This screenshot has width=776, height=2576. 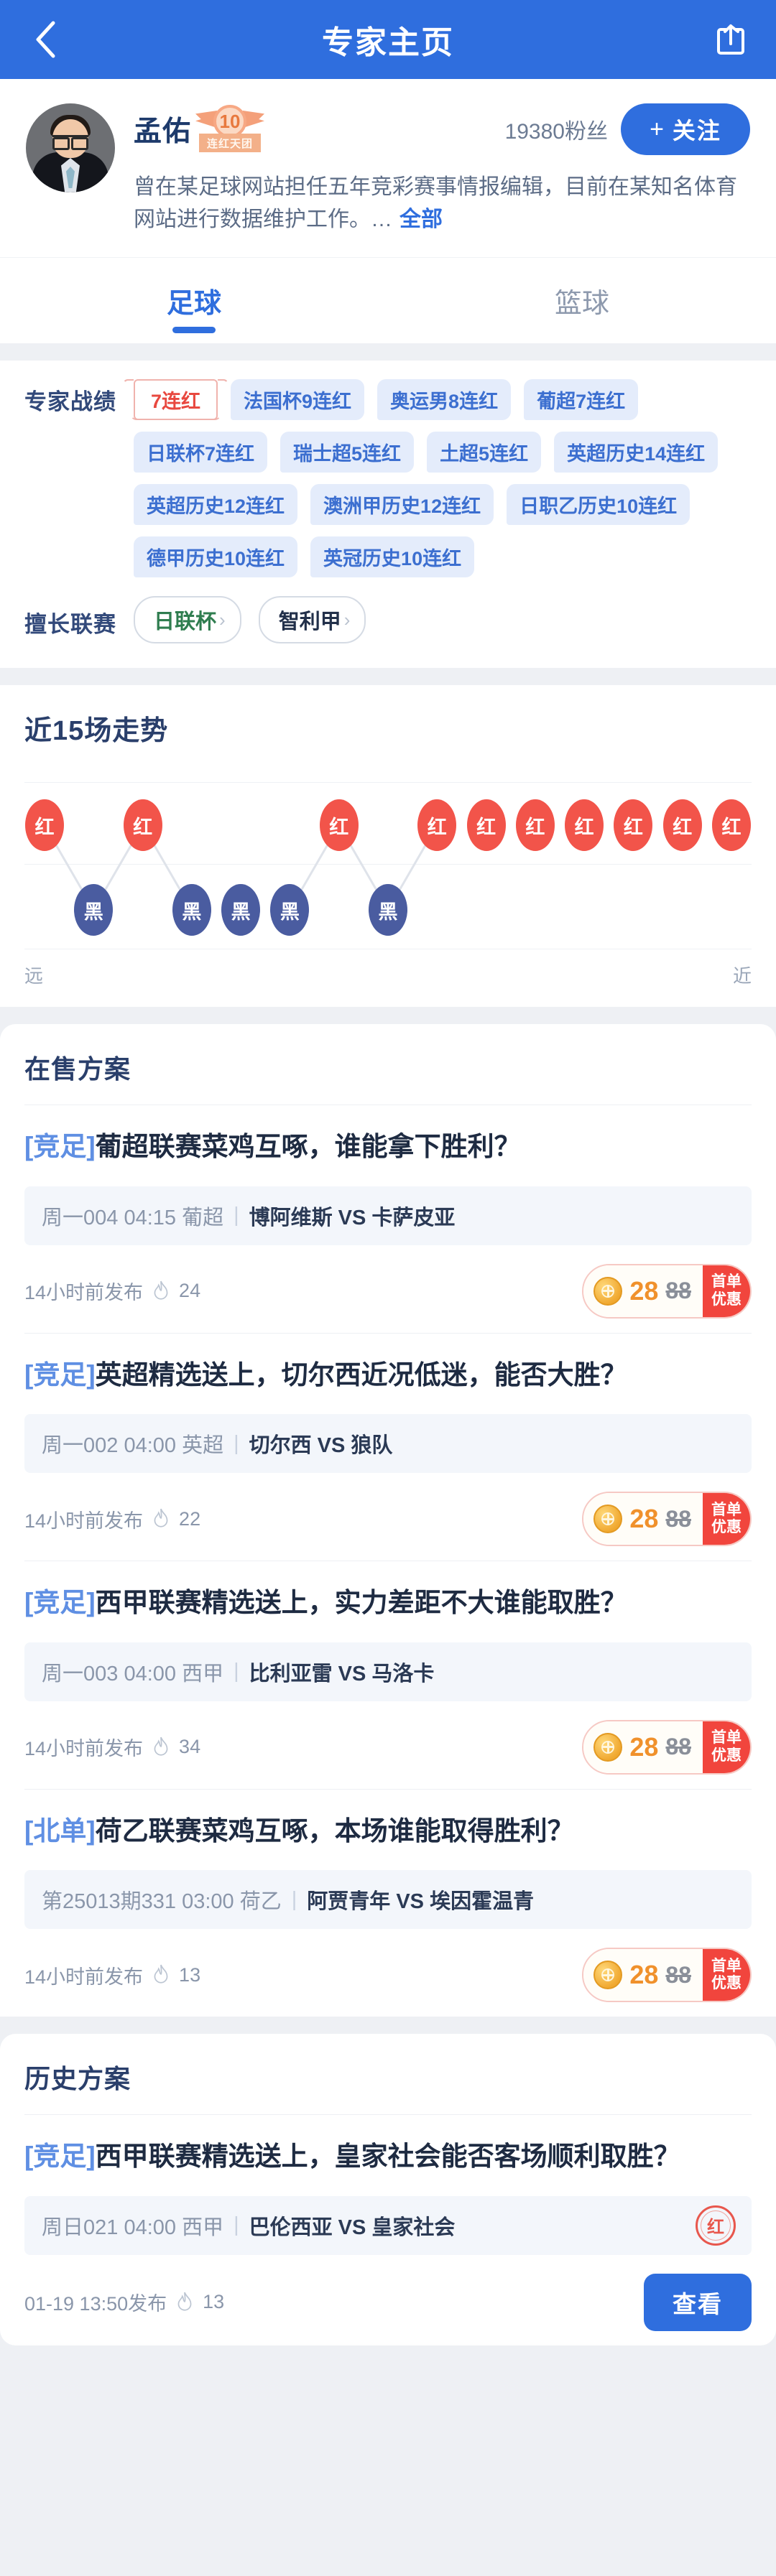 I want to click on plan-publish-info: 01-19 13:50发布 13, so click(x=124, y=2302).